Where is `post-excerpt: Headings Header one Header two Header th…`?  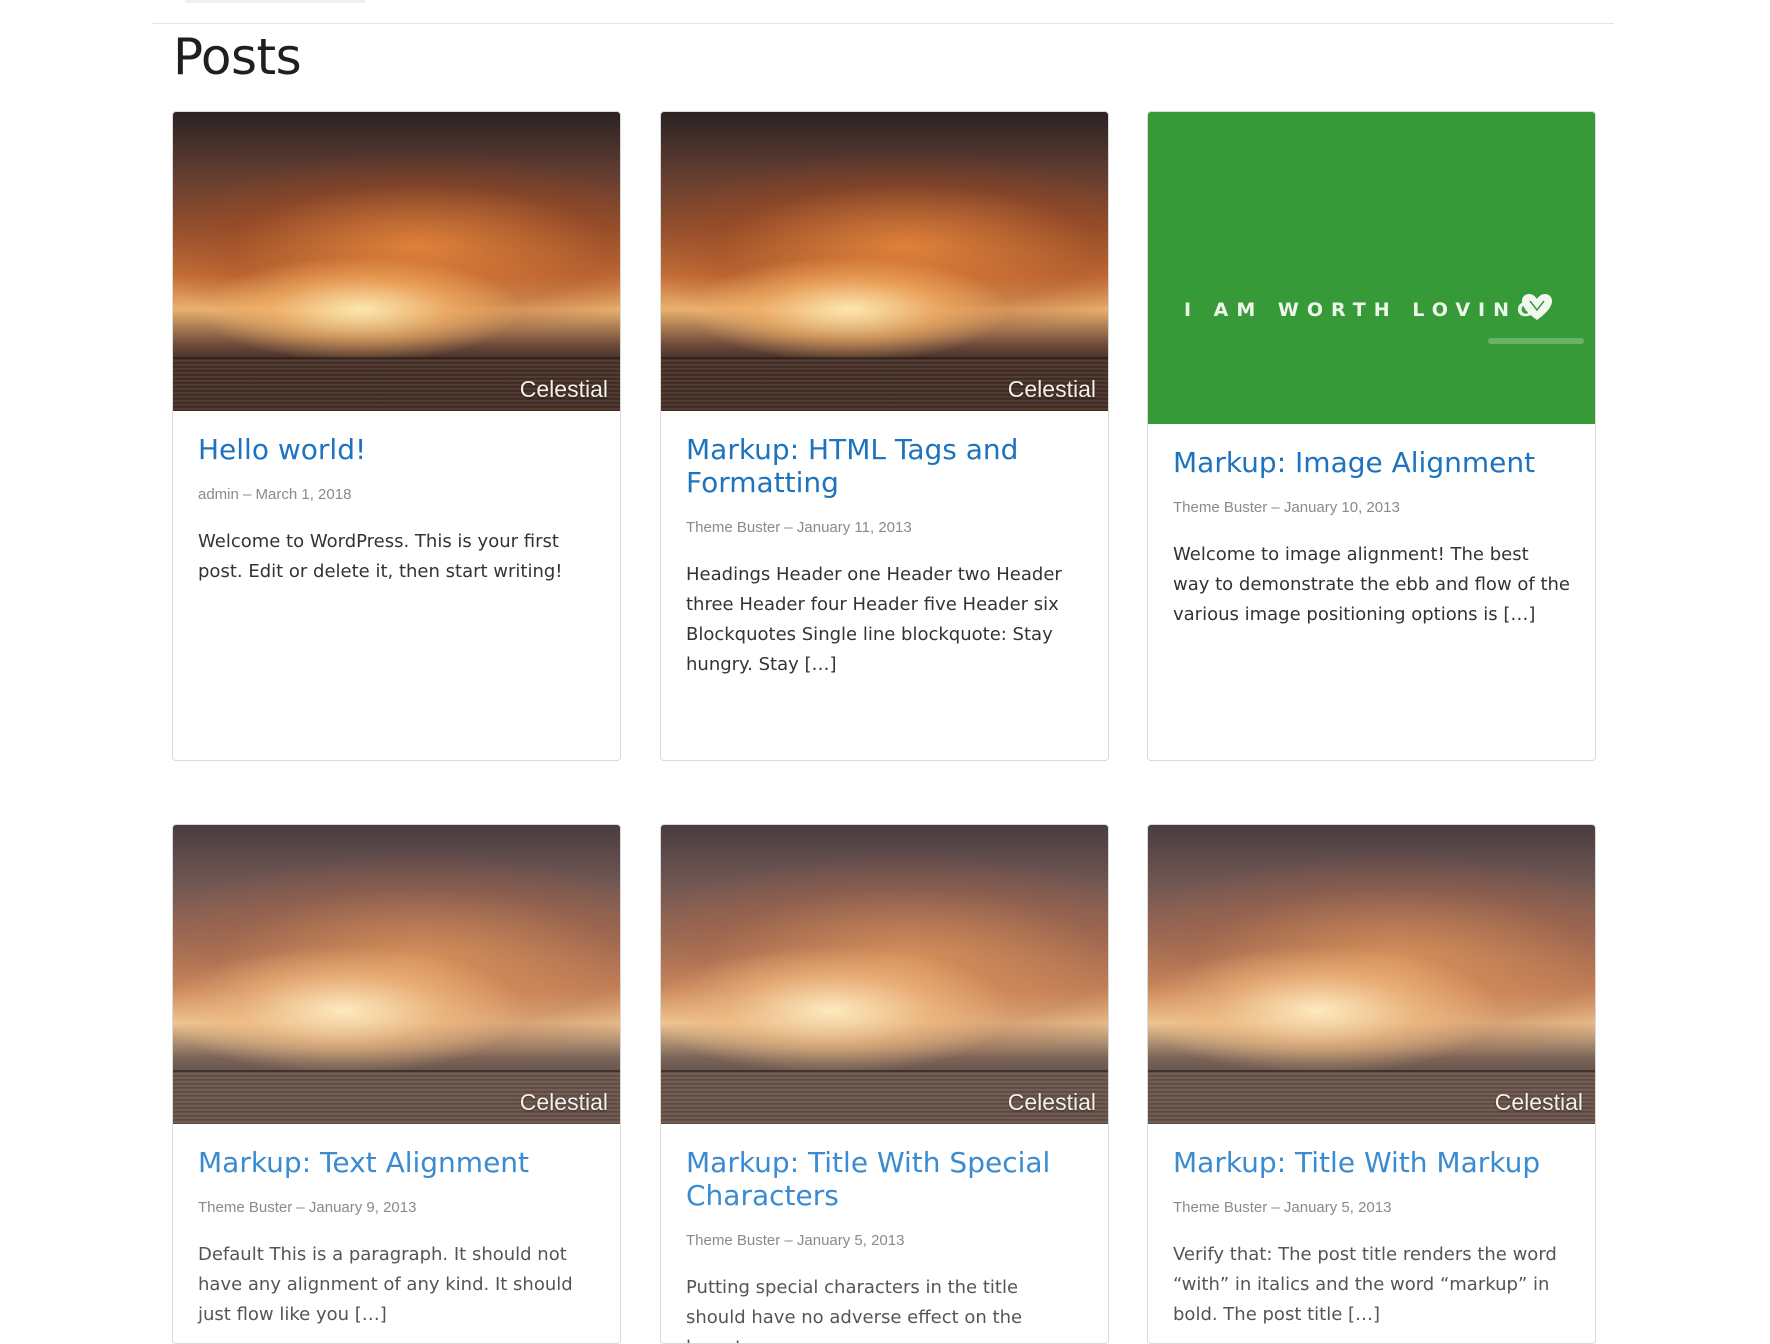 post-excerpt: Headings Header one Header two Header th… is located at coordinates (874, 619).